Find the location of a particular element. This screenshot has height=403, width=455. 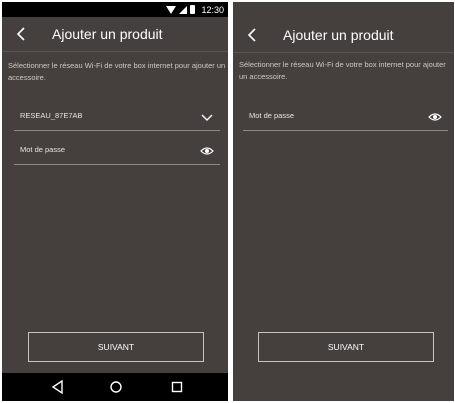

recents-square-icon is located at coordinates (177, 387).